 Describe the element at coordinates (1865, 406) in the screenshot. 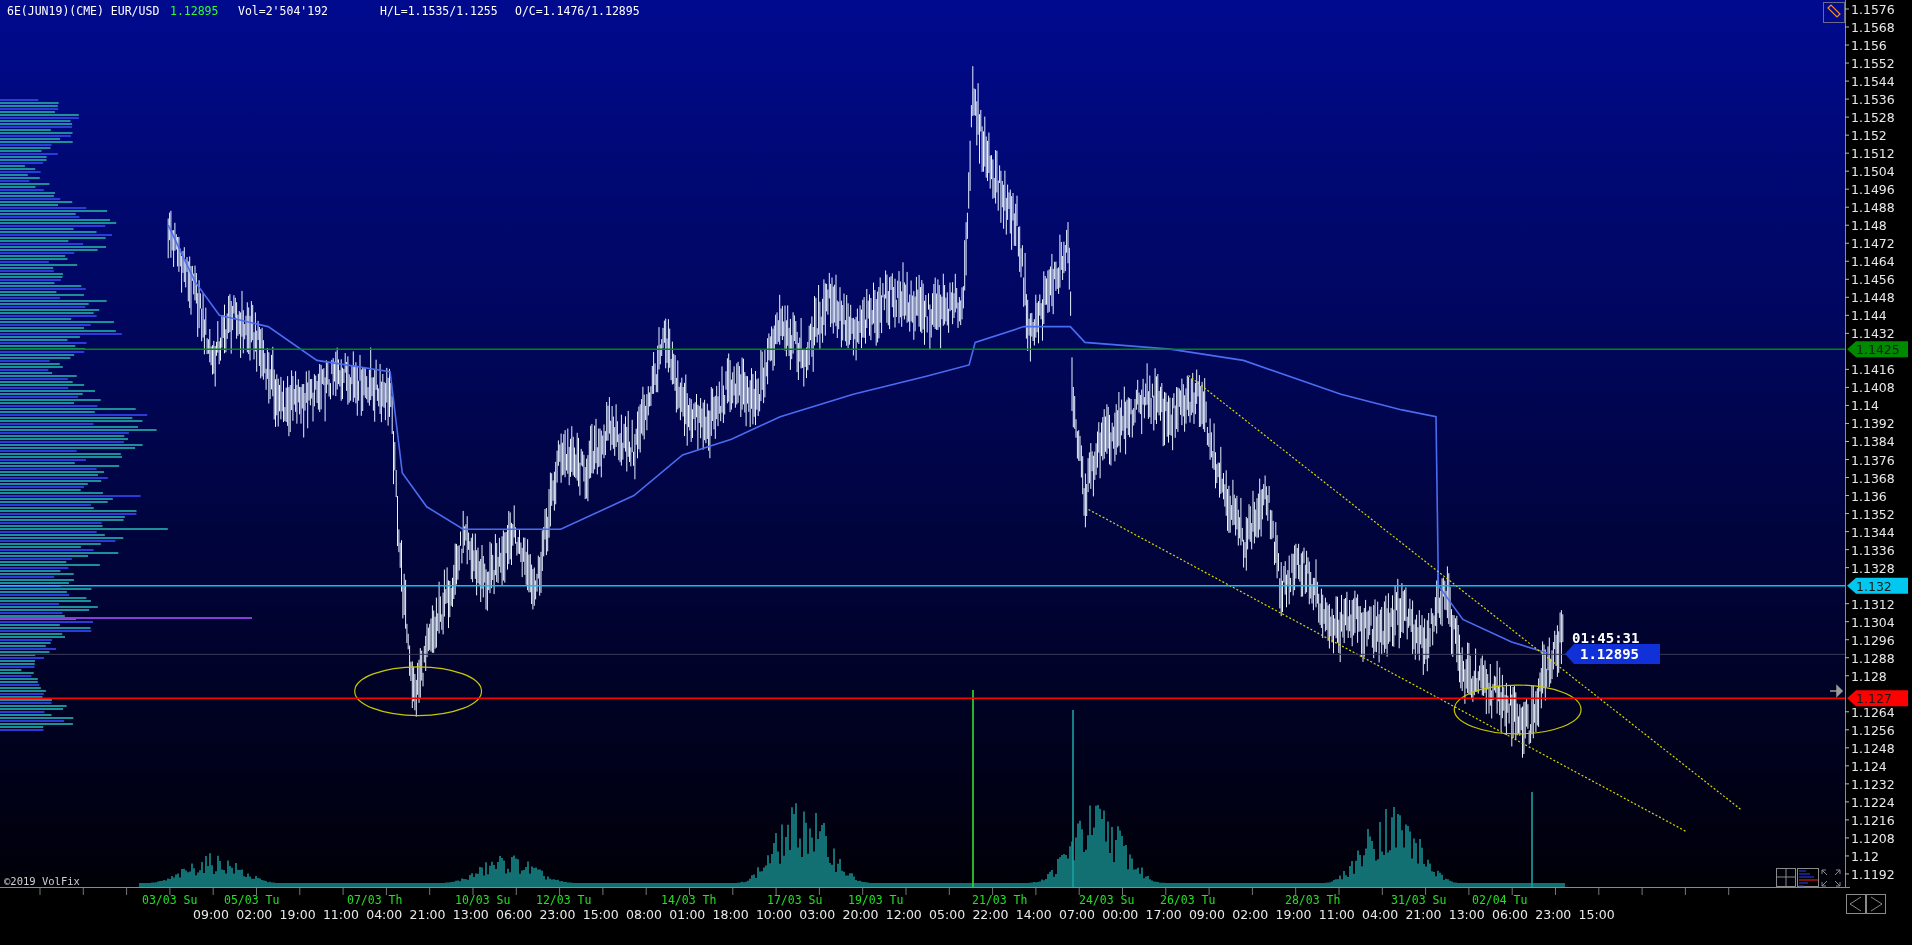

I see `price-axis-label: 1.14` at that location.